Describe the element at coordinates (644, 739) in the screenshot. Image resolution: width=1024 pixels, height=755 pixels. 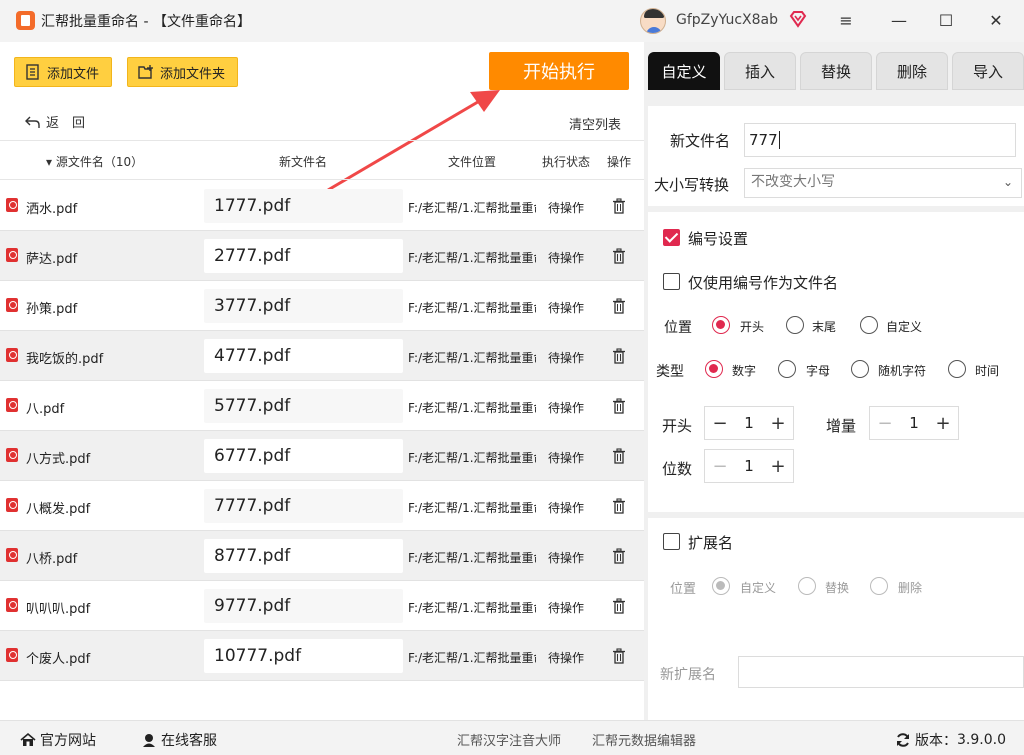
I see `tool-link-metadata: 汇帮元数据编辑器` at that location.